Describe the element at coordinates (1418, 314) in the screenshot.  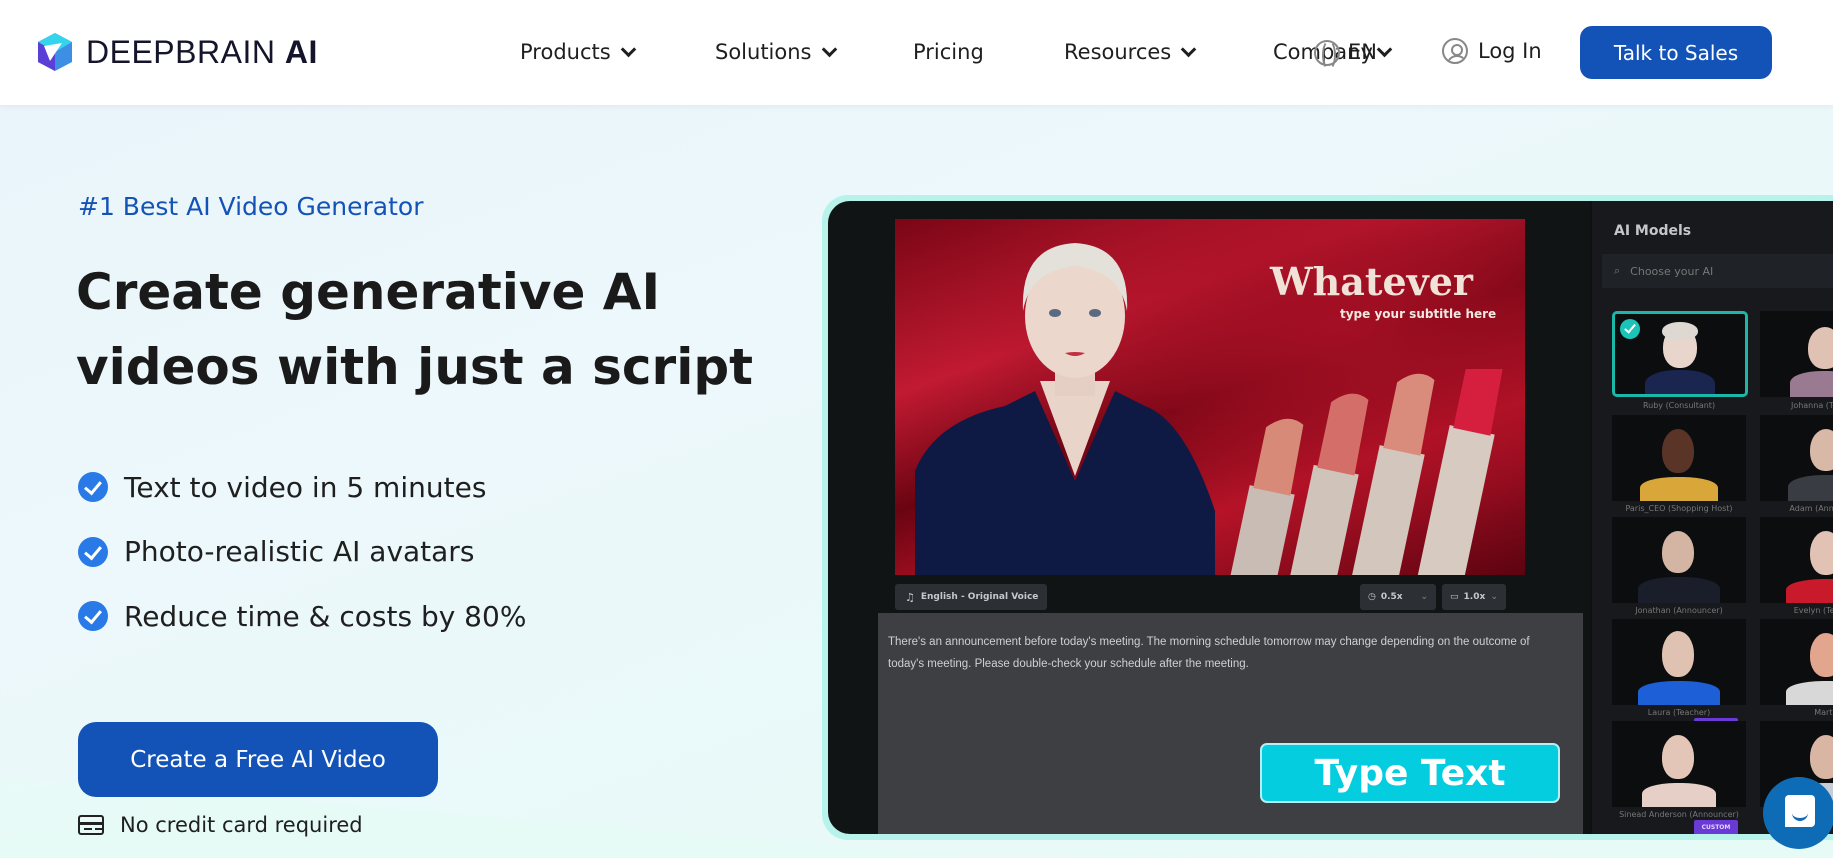
I see `video-subtitle-overlay: type your subtitle here` at that location.